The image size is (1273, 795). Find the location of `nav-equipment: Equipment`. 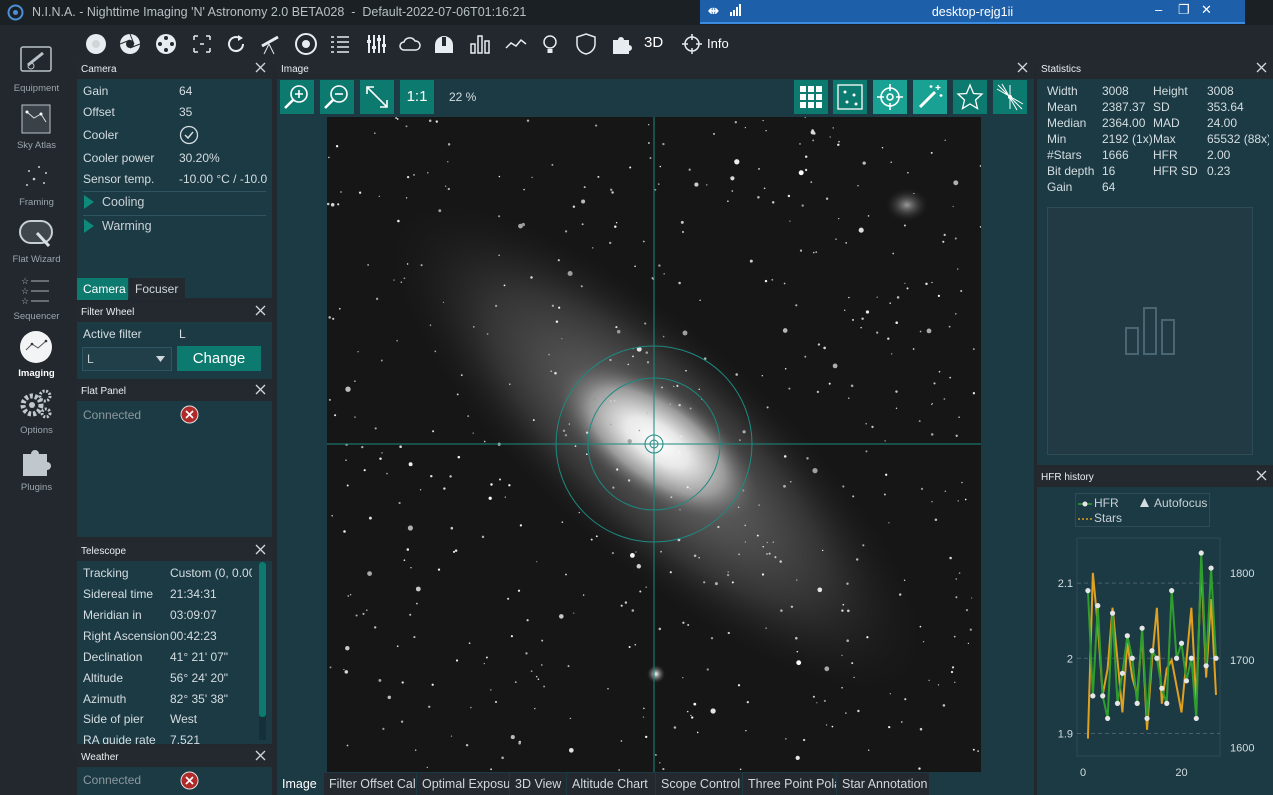

nav-equipment: Equipment is located at coordinates (36, 68).